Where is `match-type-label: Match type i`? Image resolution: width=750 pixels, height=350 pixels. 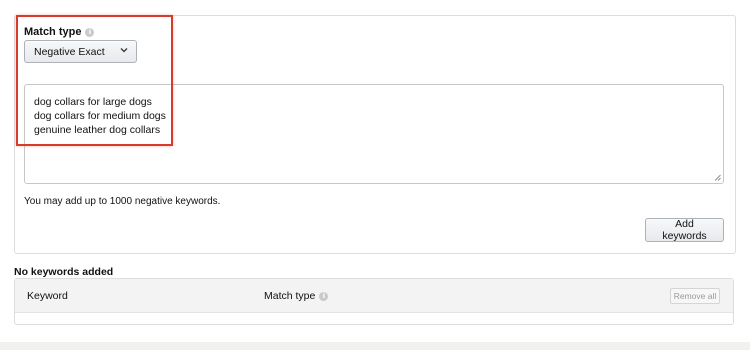
match-type-label: Match type i is located at coordinates (59, 32).